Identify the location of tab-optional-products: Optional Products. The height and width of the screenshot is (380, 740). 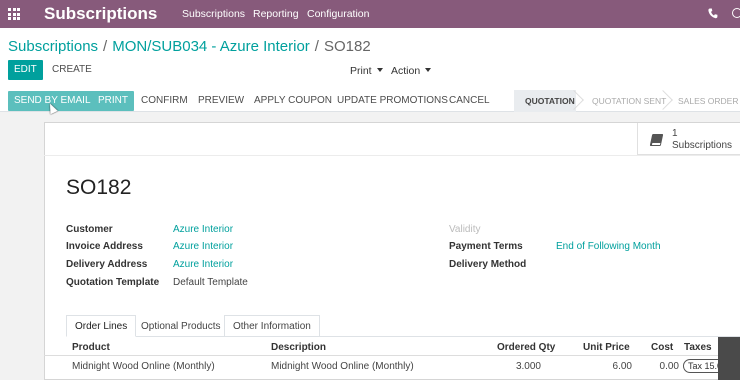
(181, 326).